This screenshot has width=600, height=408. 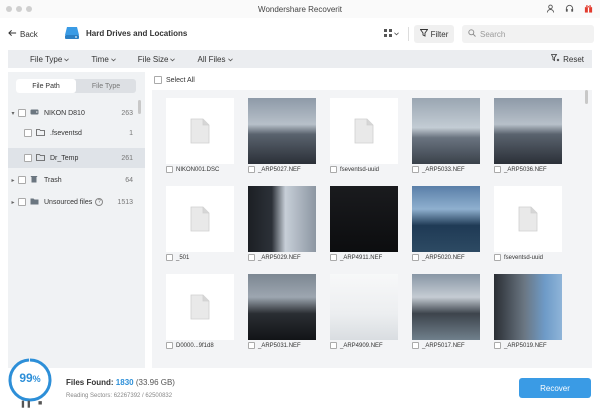 What do you see at coordinates (532, 257) in the screenshot?
I see `file-caption: fseventsd-uuid` at bounding box center [532, 257].